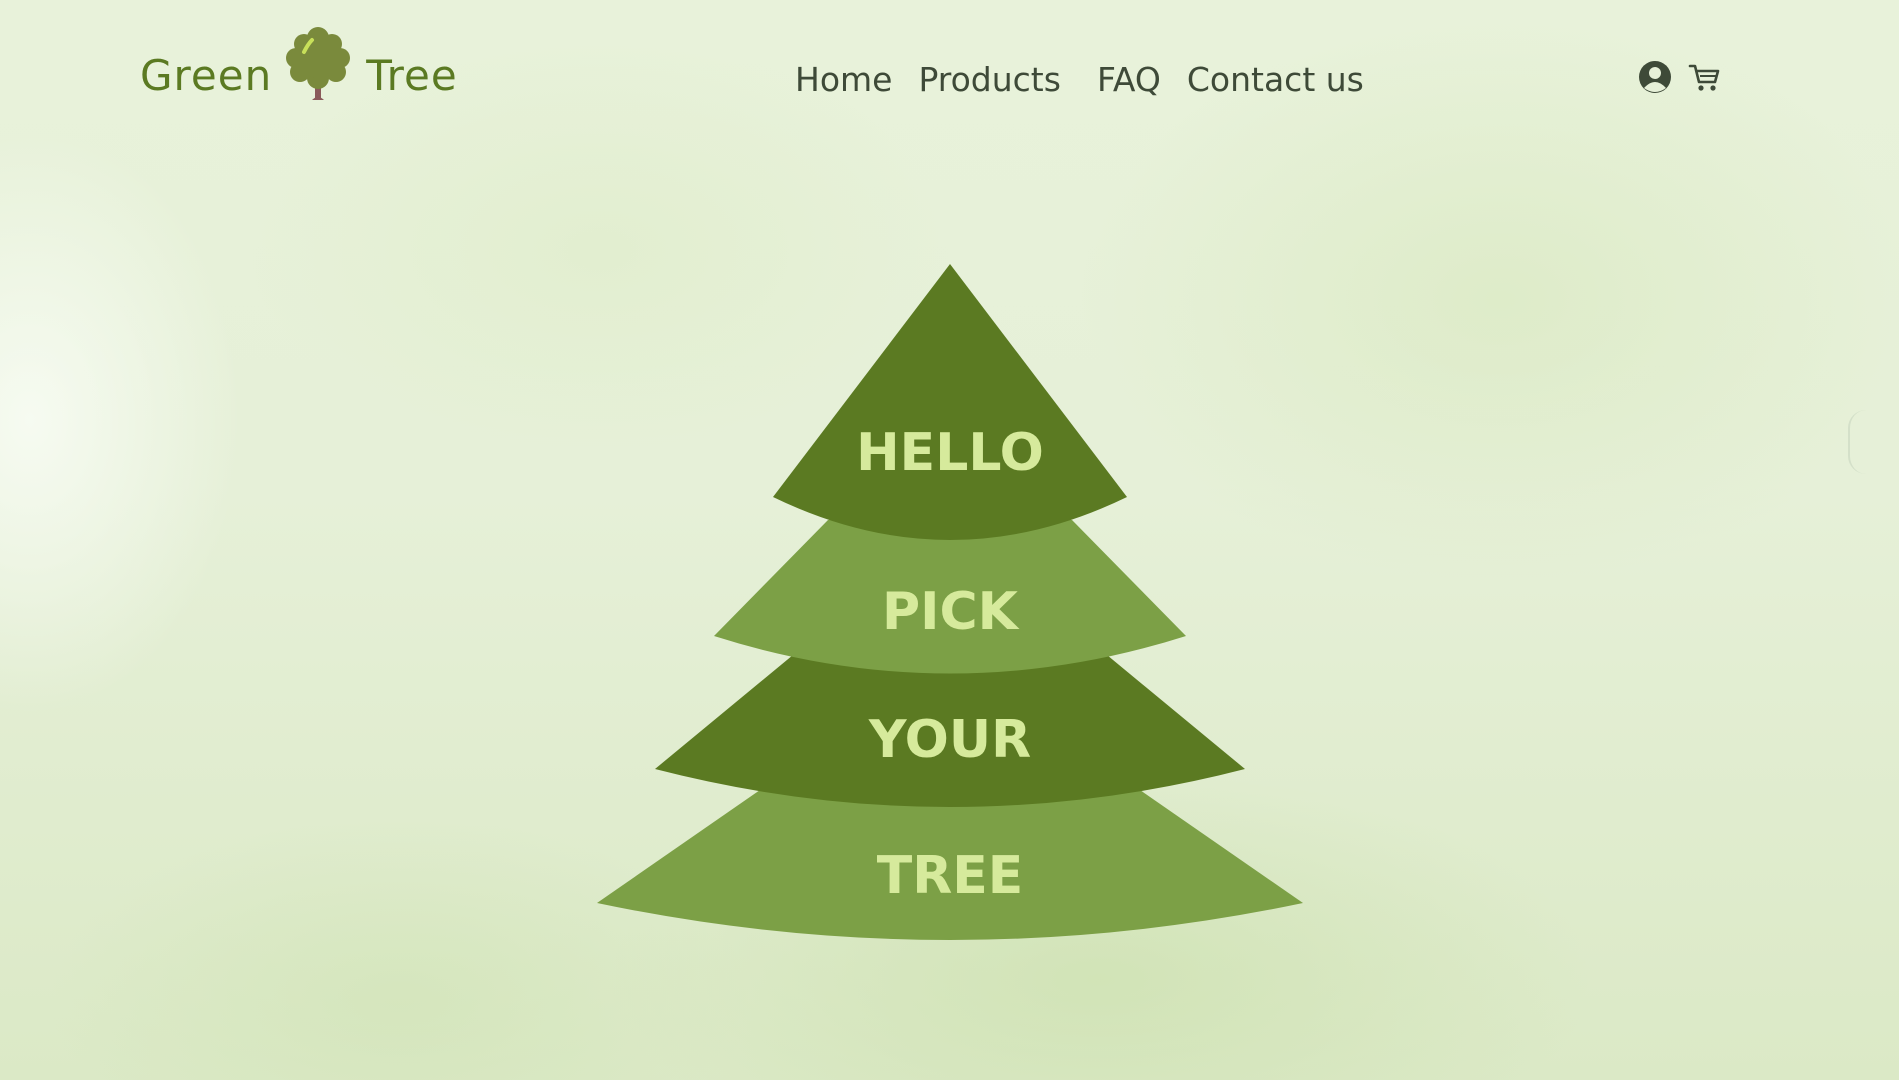 Image resolution: width=1899 pixels, height=1080 pixels. Describe the element at coordinates (949, 740) in the screenshot. I see `tree-label-your: YOUR` at that location.